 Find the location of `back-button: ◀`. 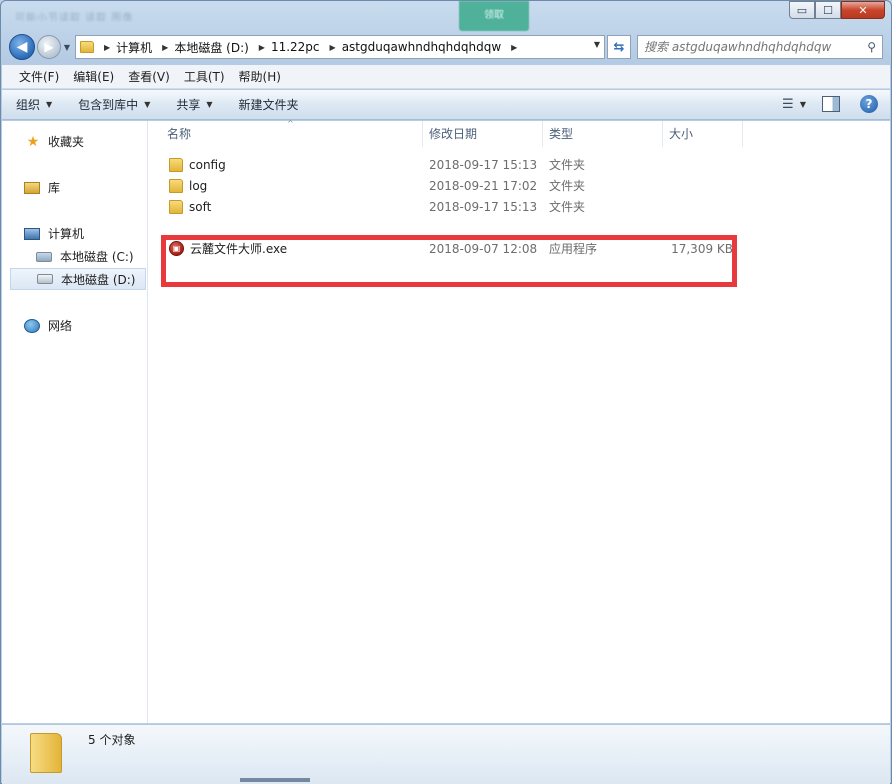

back-button: ◀ is located at coordinates (22, 47).